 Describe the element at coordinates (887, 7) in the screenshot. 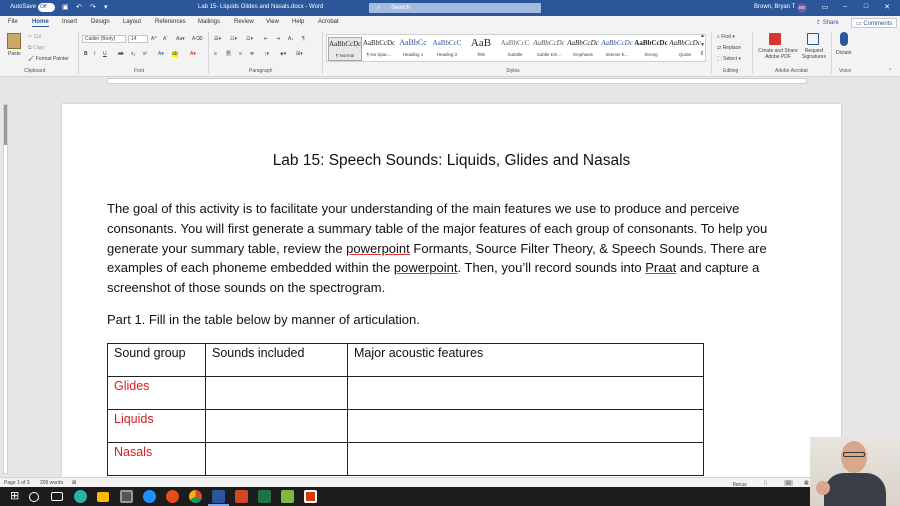

I see `close-icon: ✕` at that location.